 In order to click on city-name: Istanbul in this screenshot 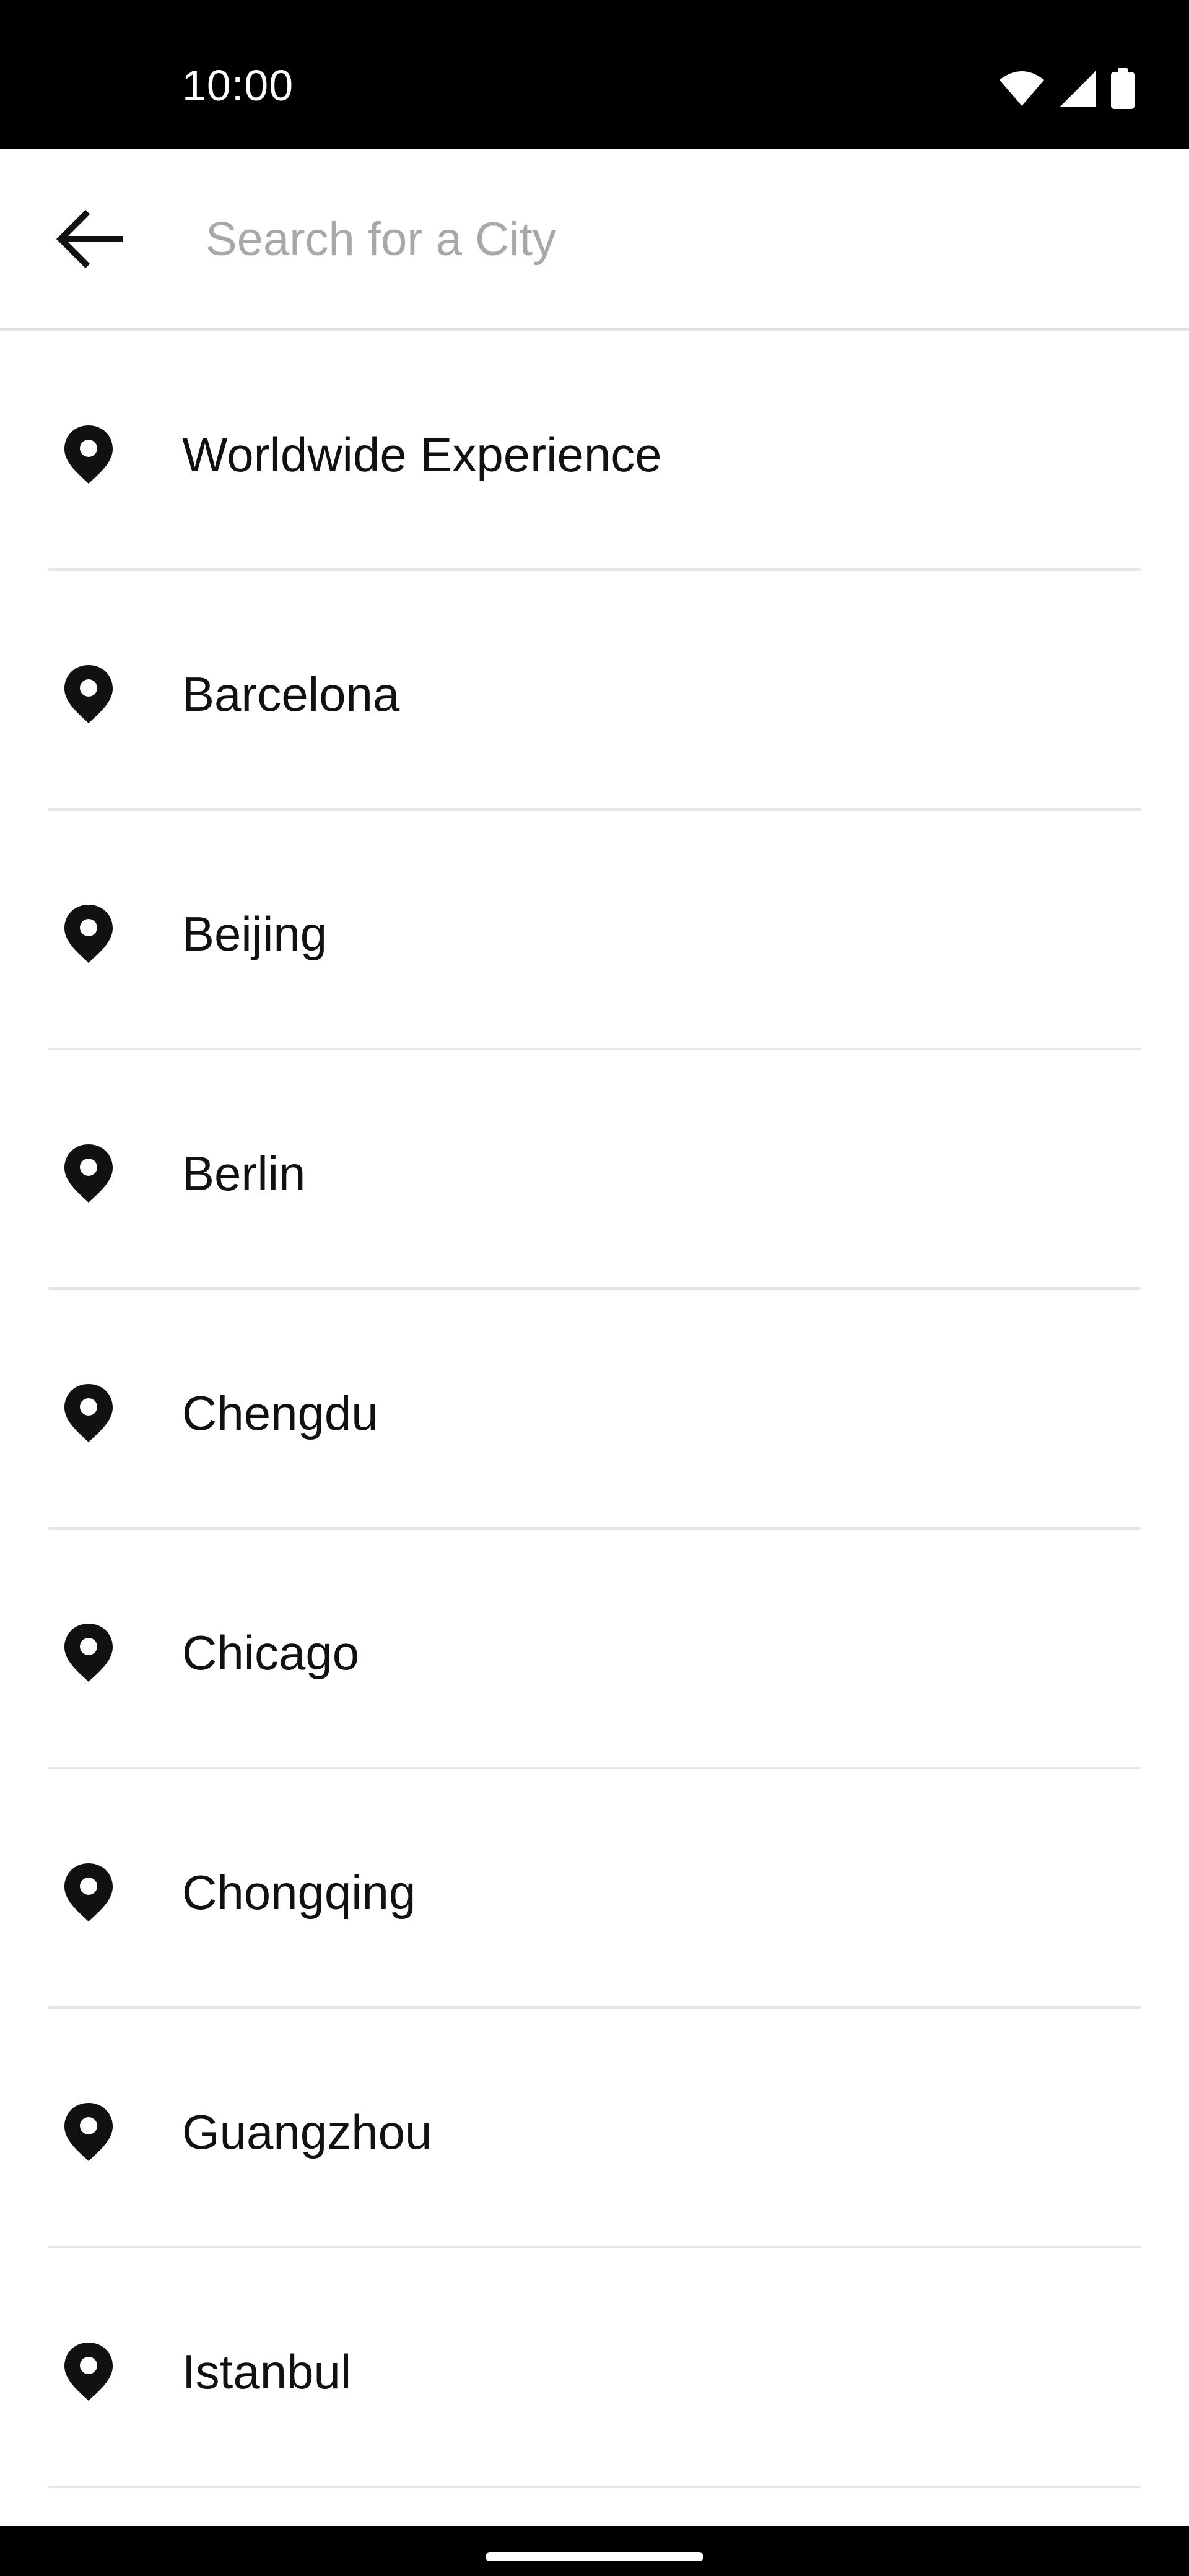, I will do `click(267, 2371)`.